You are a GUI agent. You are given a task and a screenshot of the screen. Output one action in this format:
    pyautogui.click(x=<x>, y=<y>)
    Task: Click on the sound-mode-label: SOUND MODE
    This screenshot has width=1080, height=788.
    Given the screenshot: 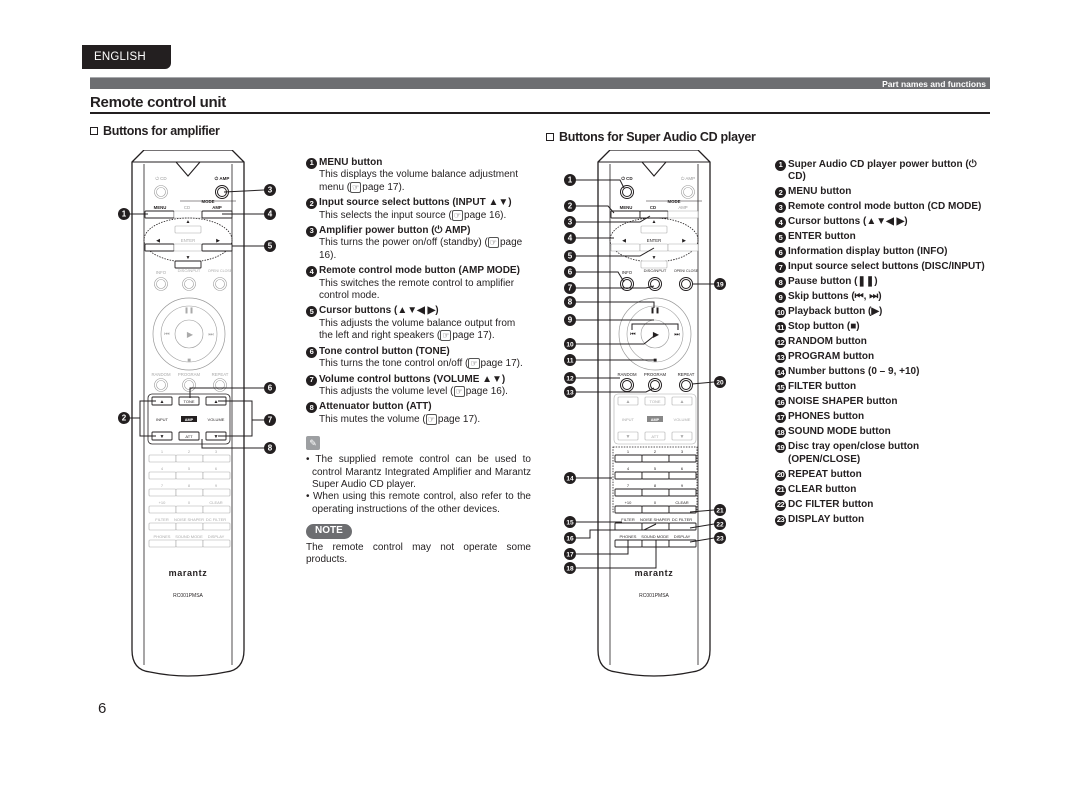 What is the action you would take?
    pyautogui.click(x=189, y=536)
    